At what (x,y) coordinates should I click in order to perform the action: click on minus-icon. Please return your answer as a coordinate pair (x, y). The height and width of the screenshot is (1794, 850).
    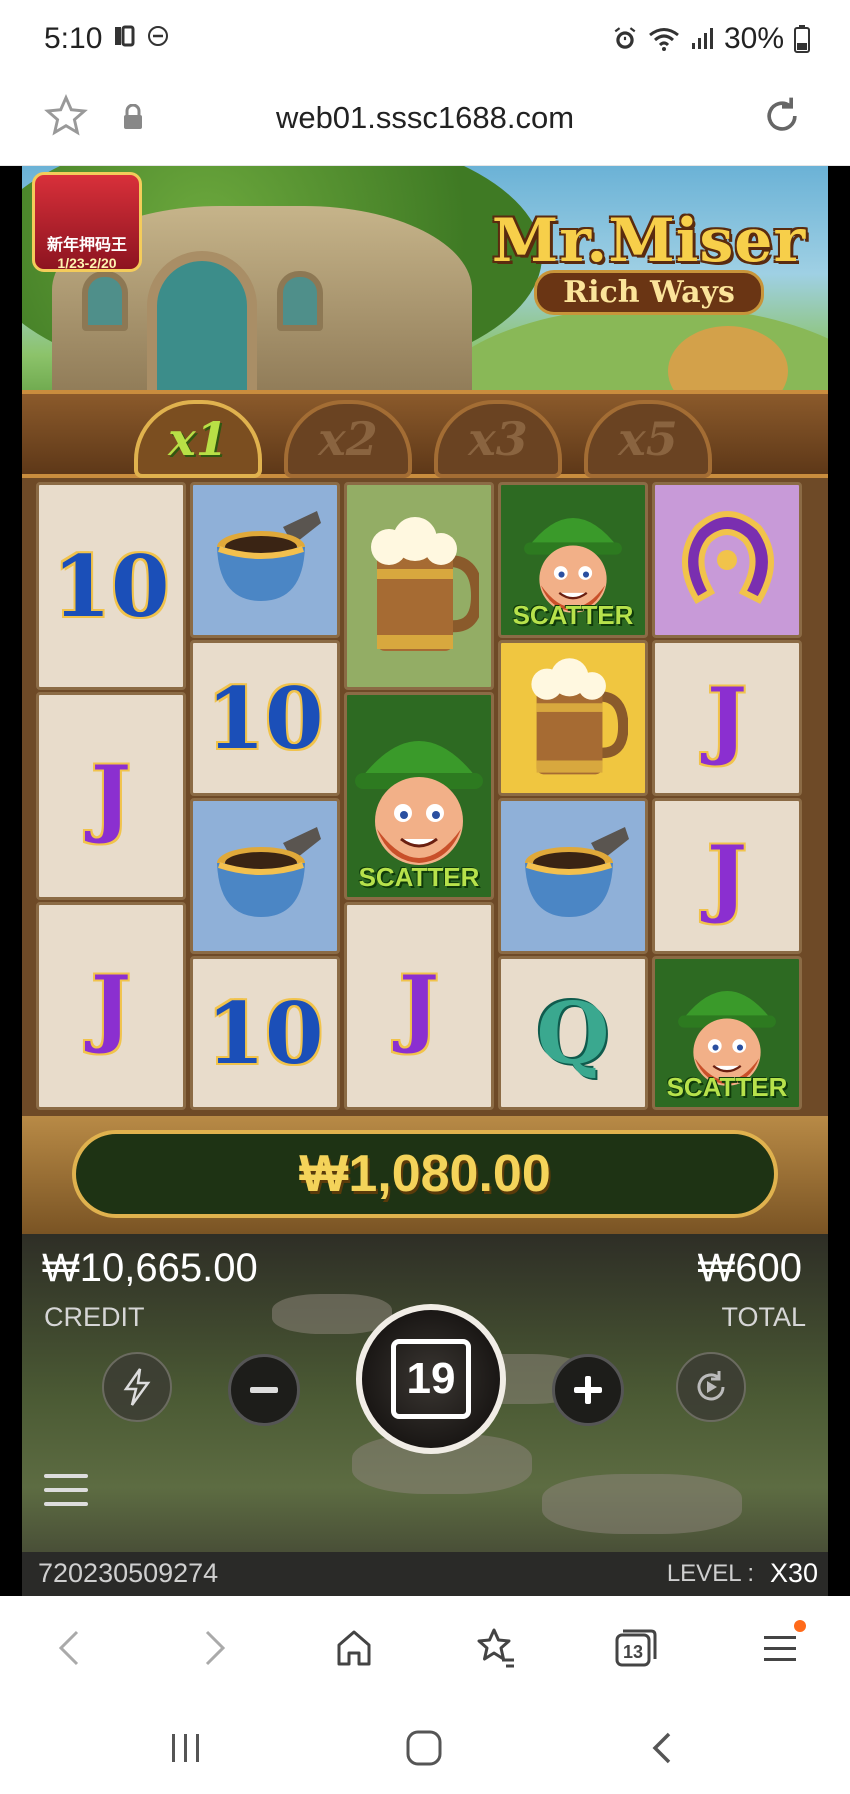
    Looking at the image, I should click on (264, 1390).